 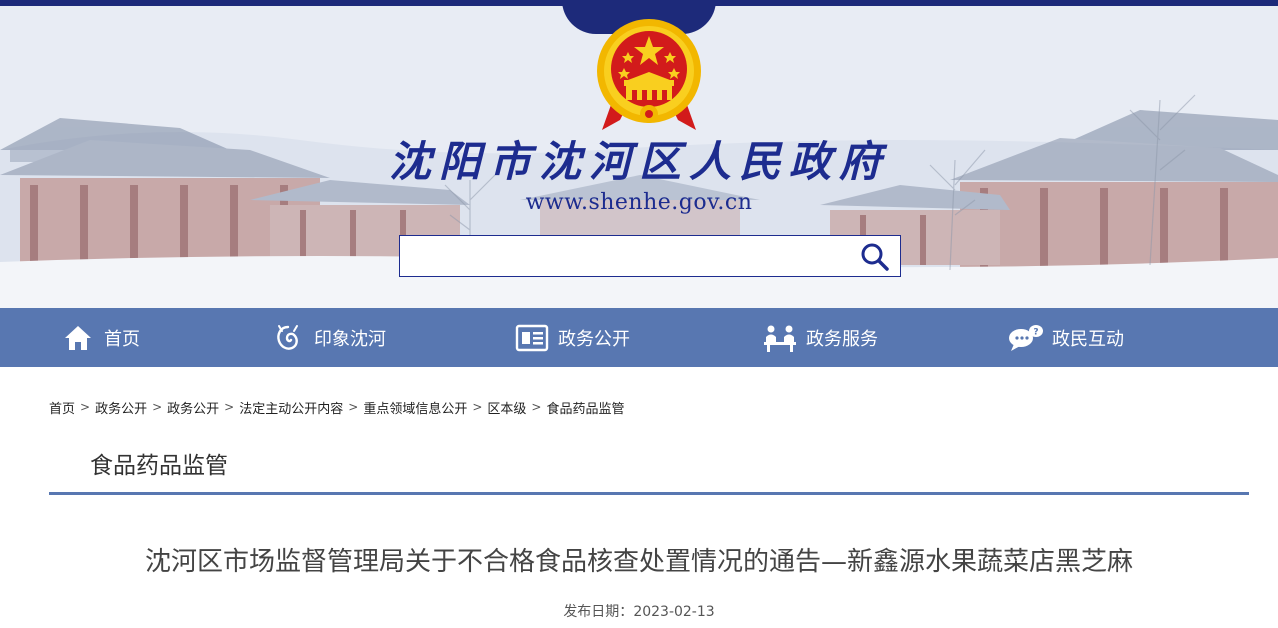 What do you see at coordinates (415, 407) in the screenshot?
I see `breadcrumb-link: 重点领域信息公开` at bounding box center [415, 407].